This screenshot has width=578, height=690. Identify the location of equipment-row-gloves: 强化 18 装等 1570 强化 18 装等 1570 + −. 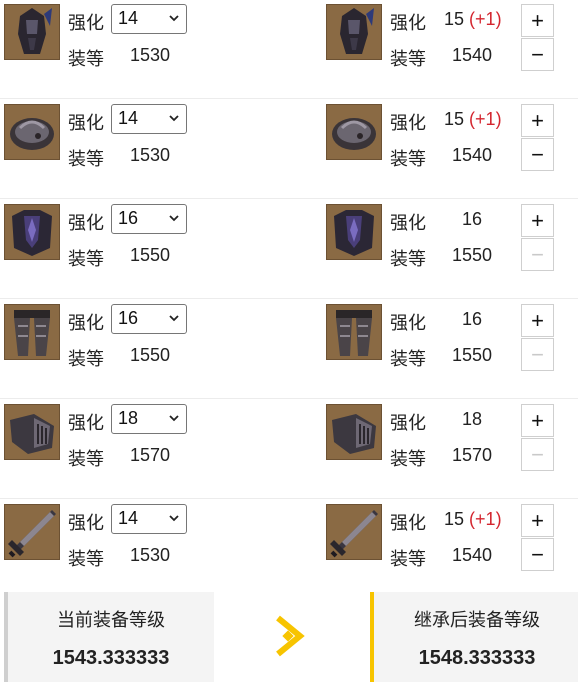
(289, 449).